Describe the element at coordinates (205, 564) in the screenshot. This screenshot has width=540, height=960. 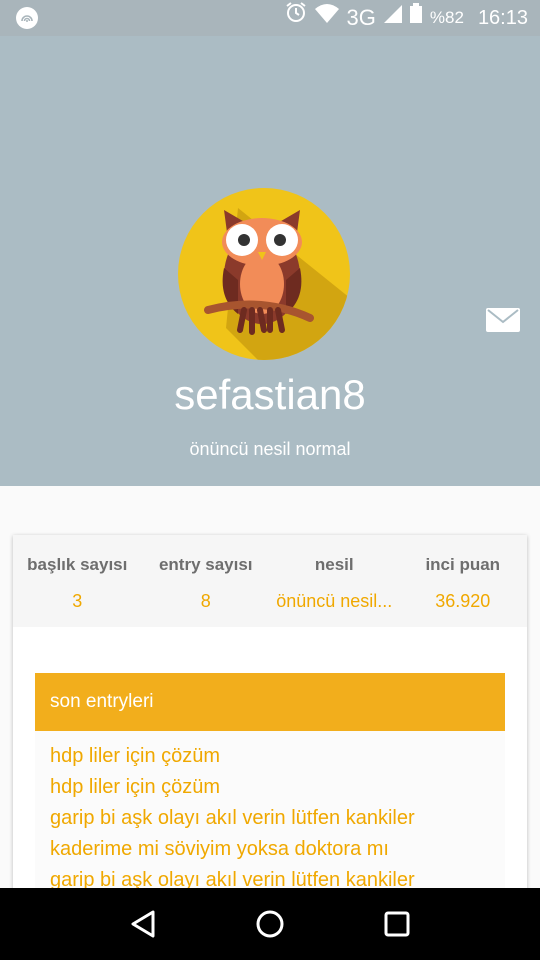
I see `stat-label: entry sayısı` at that location.